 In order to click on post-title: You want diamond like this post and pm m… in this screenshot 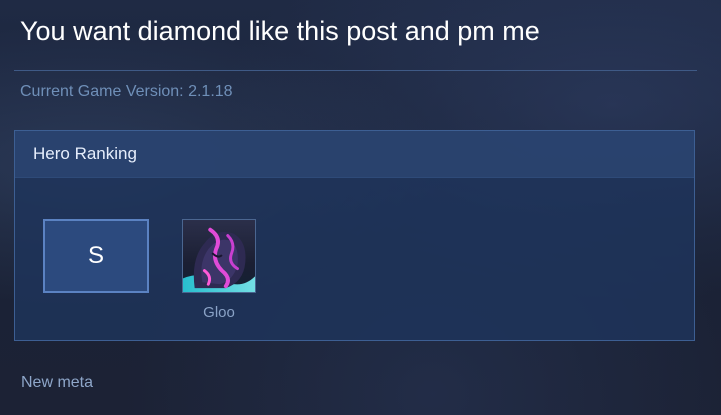, I will do `click(280, 31)`.